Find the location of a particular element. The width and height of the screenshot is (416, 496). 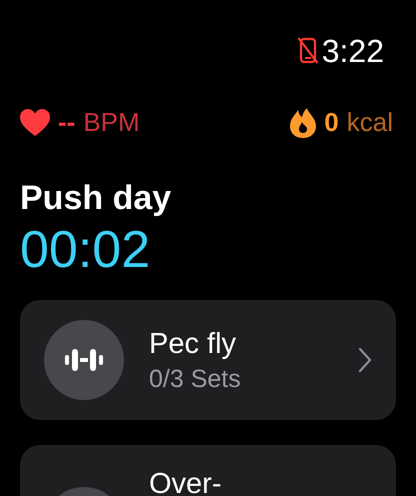

heart-rate-value: -- is located at coordinates (67, 122).